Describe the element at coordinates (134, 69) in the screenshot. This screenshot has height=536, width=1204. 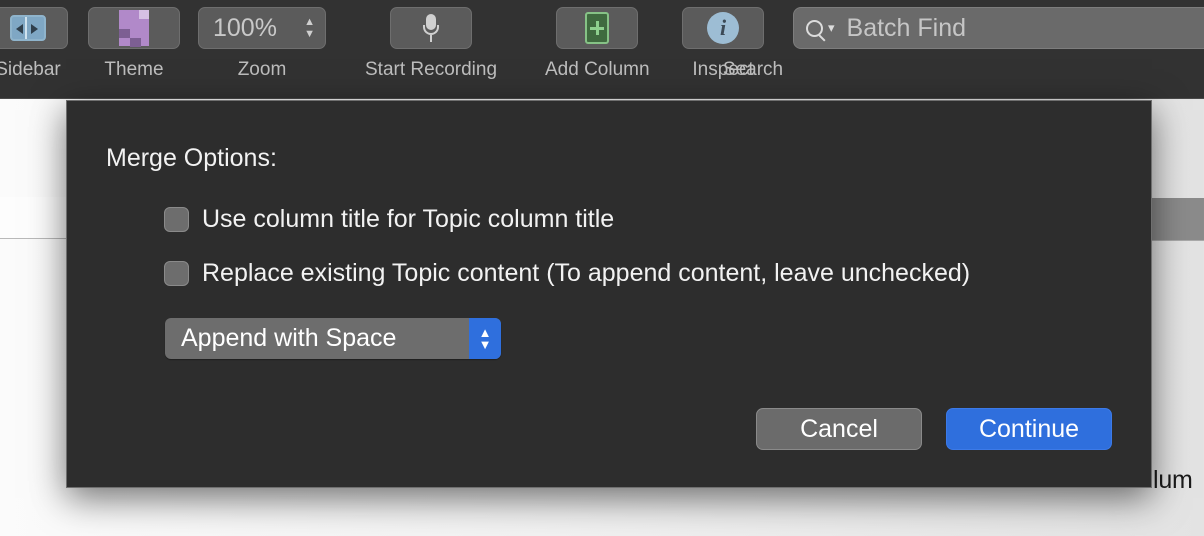
I see `toolbar-label-theme: Theme` at that location.